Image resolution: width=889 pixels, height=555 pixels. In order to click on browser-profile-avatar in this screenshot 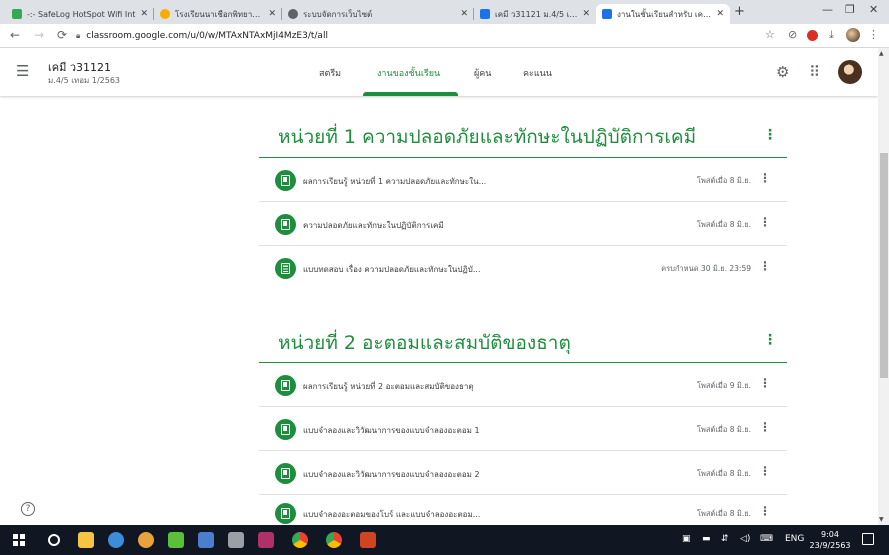, I will do `click(853, 35)`.